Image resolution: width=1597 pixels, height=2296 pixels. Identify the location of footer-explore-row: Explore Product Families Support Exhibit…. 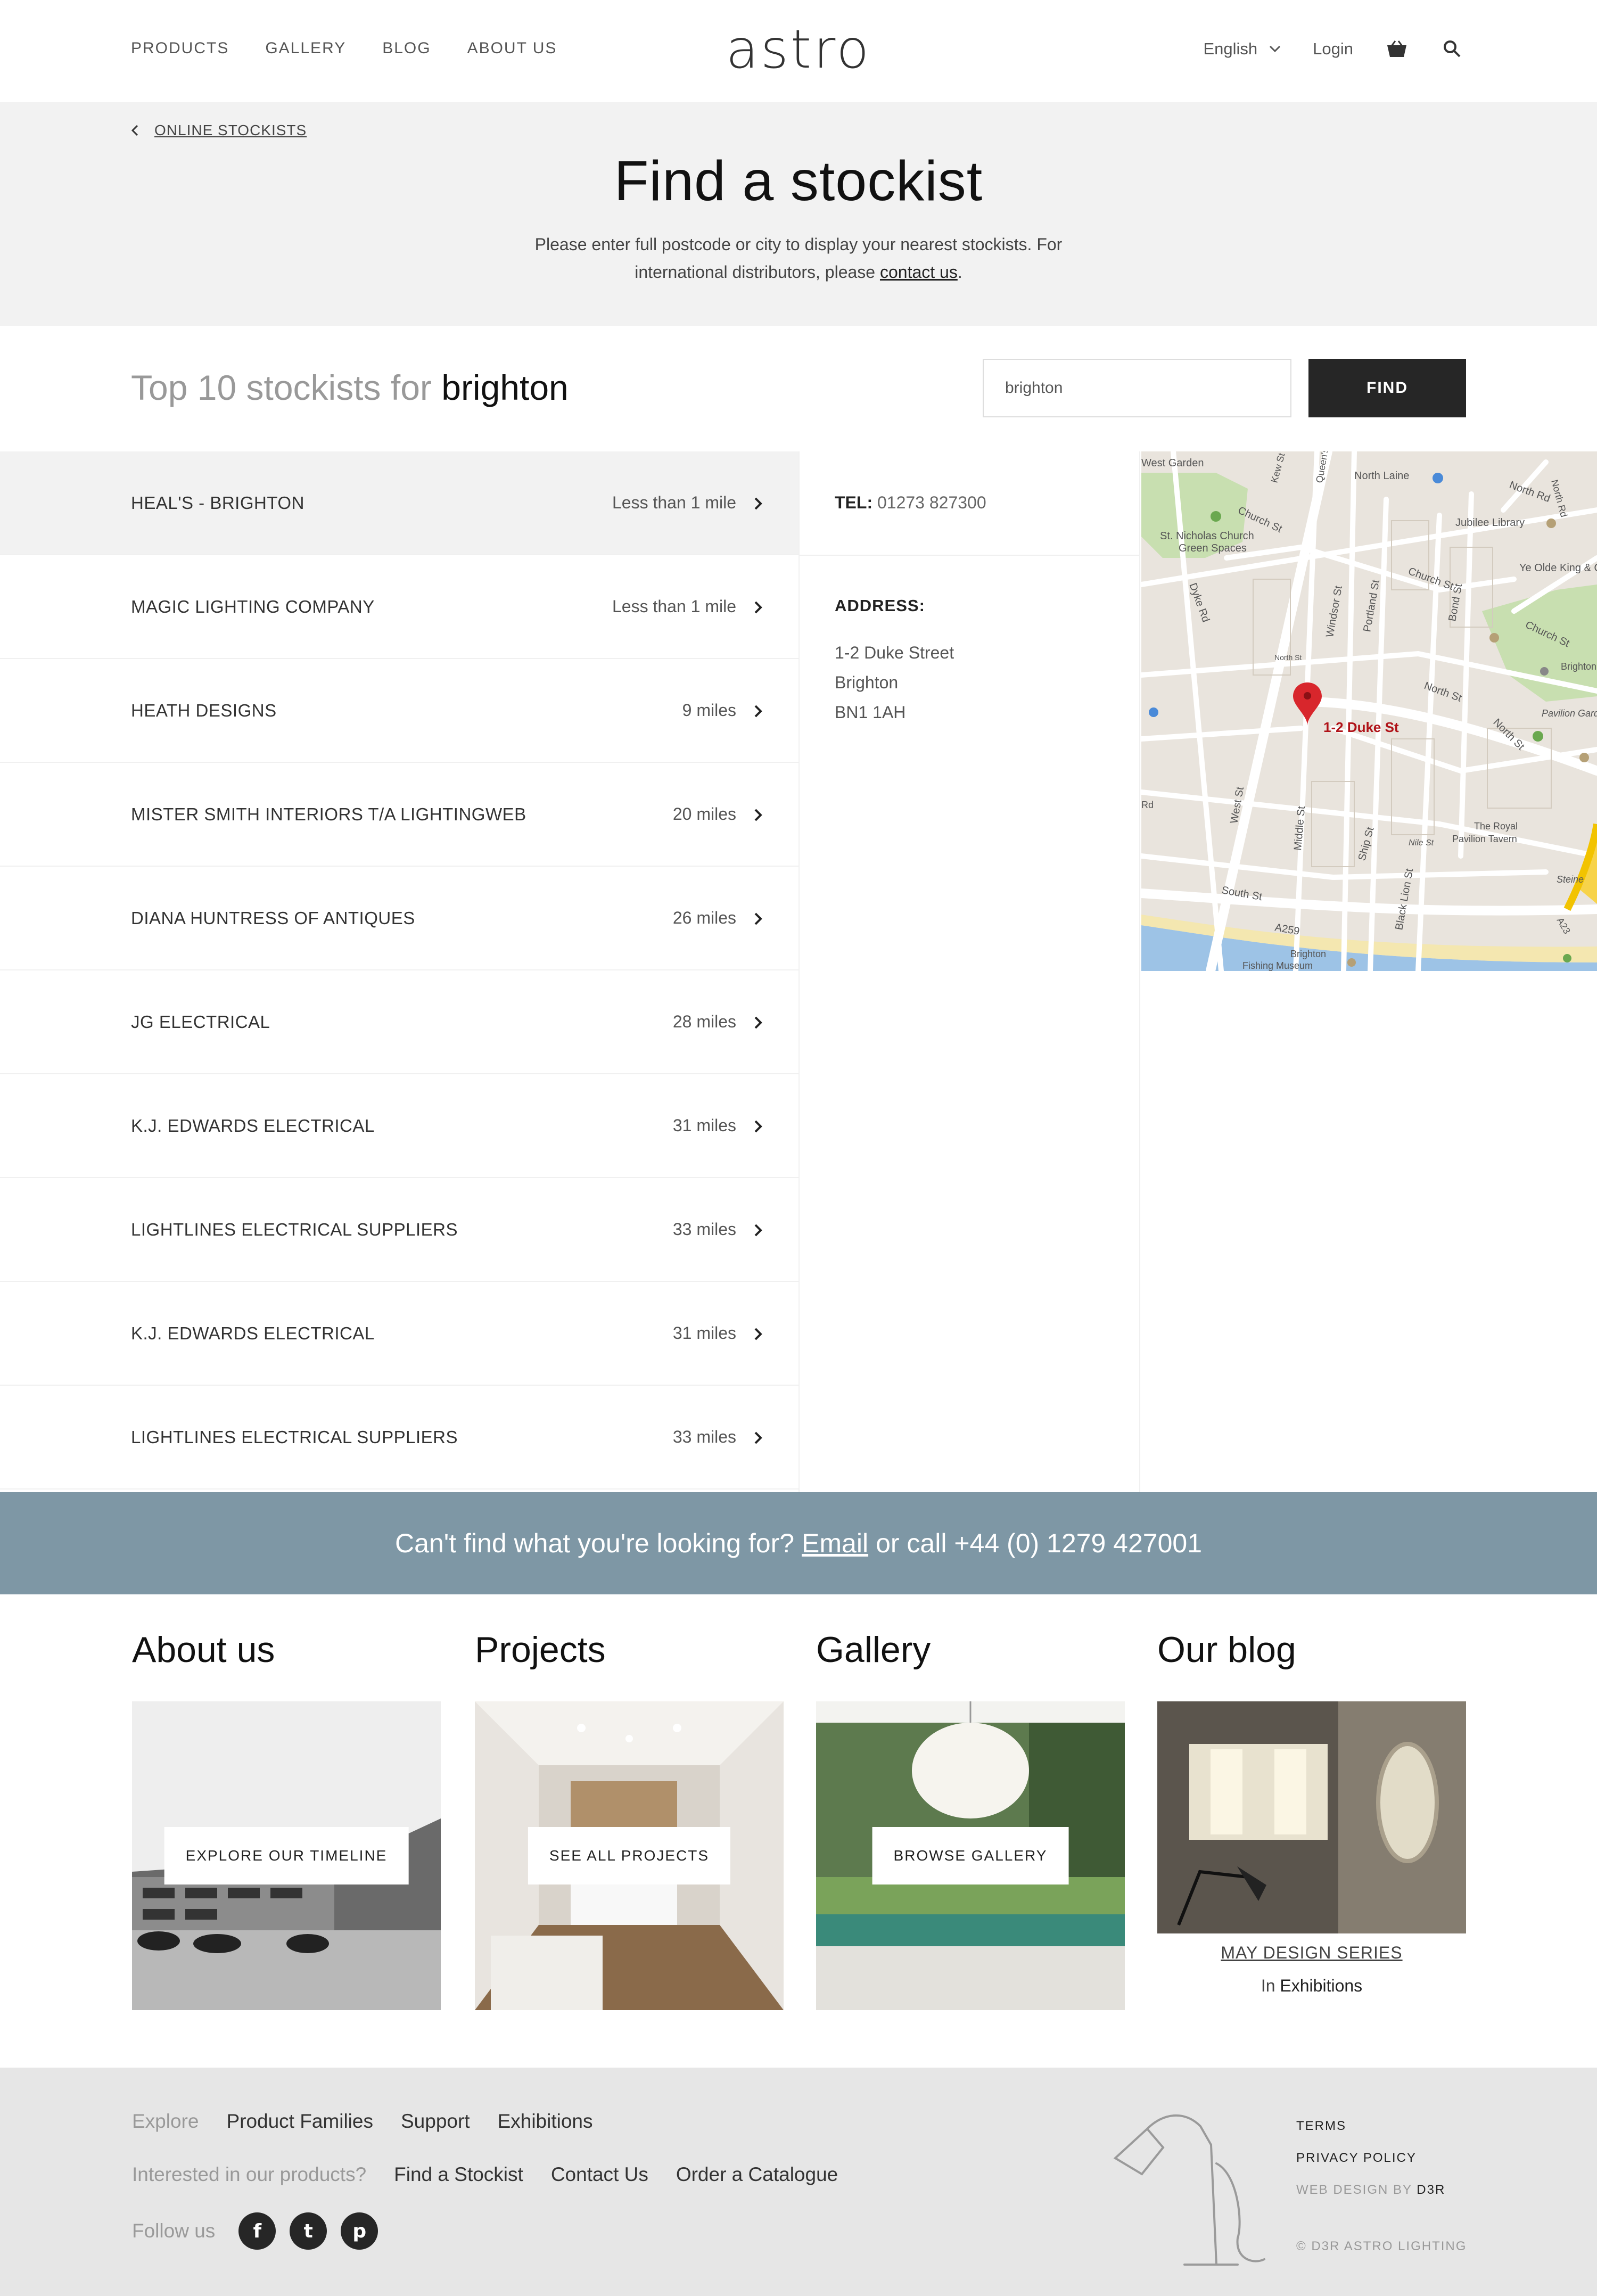
(362, 2121).